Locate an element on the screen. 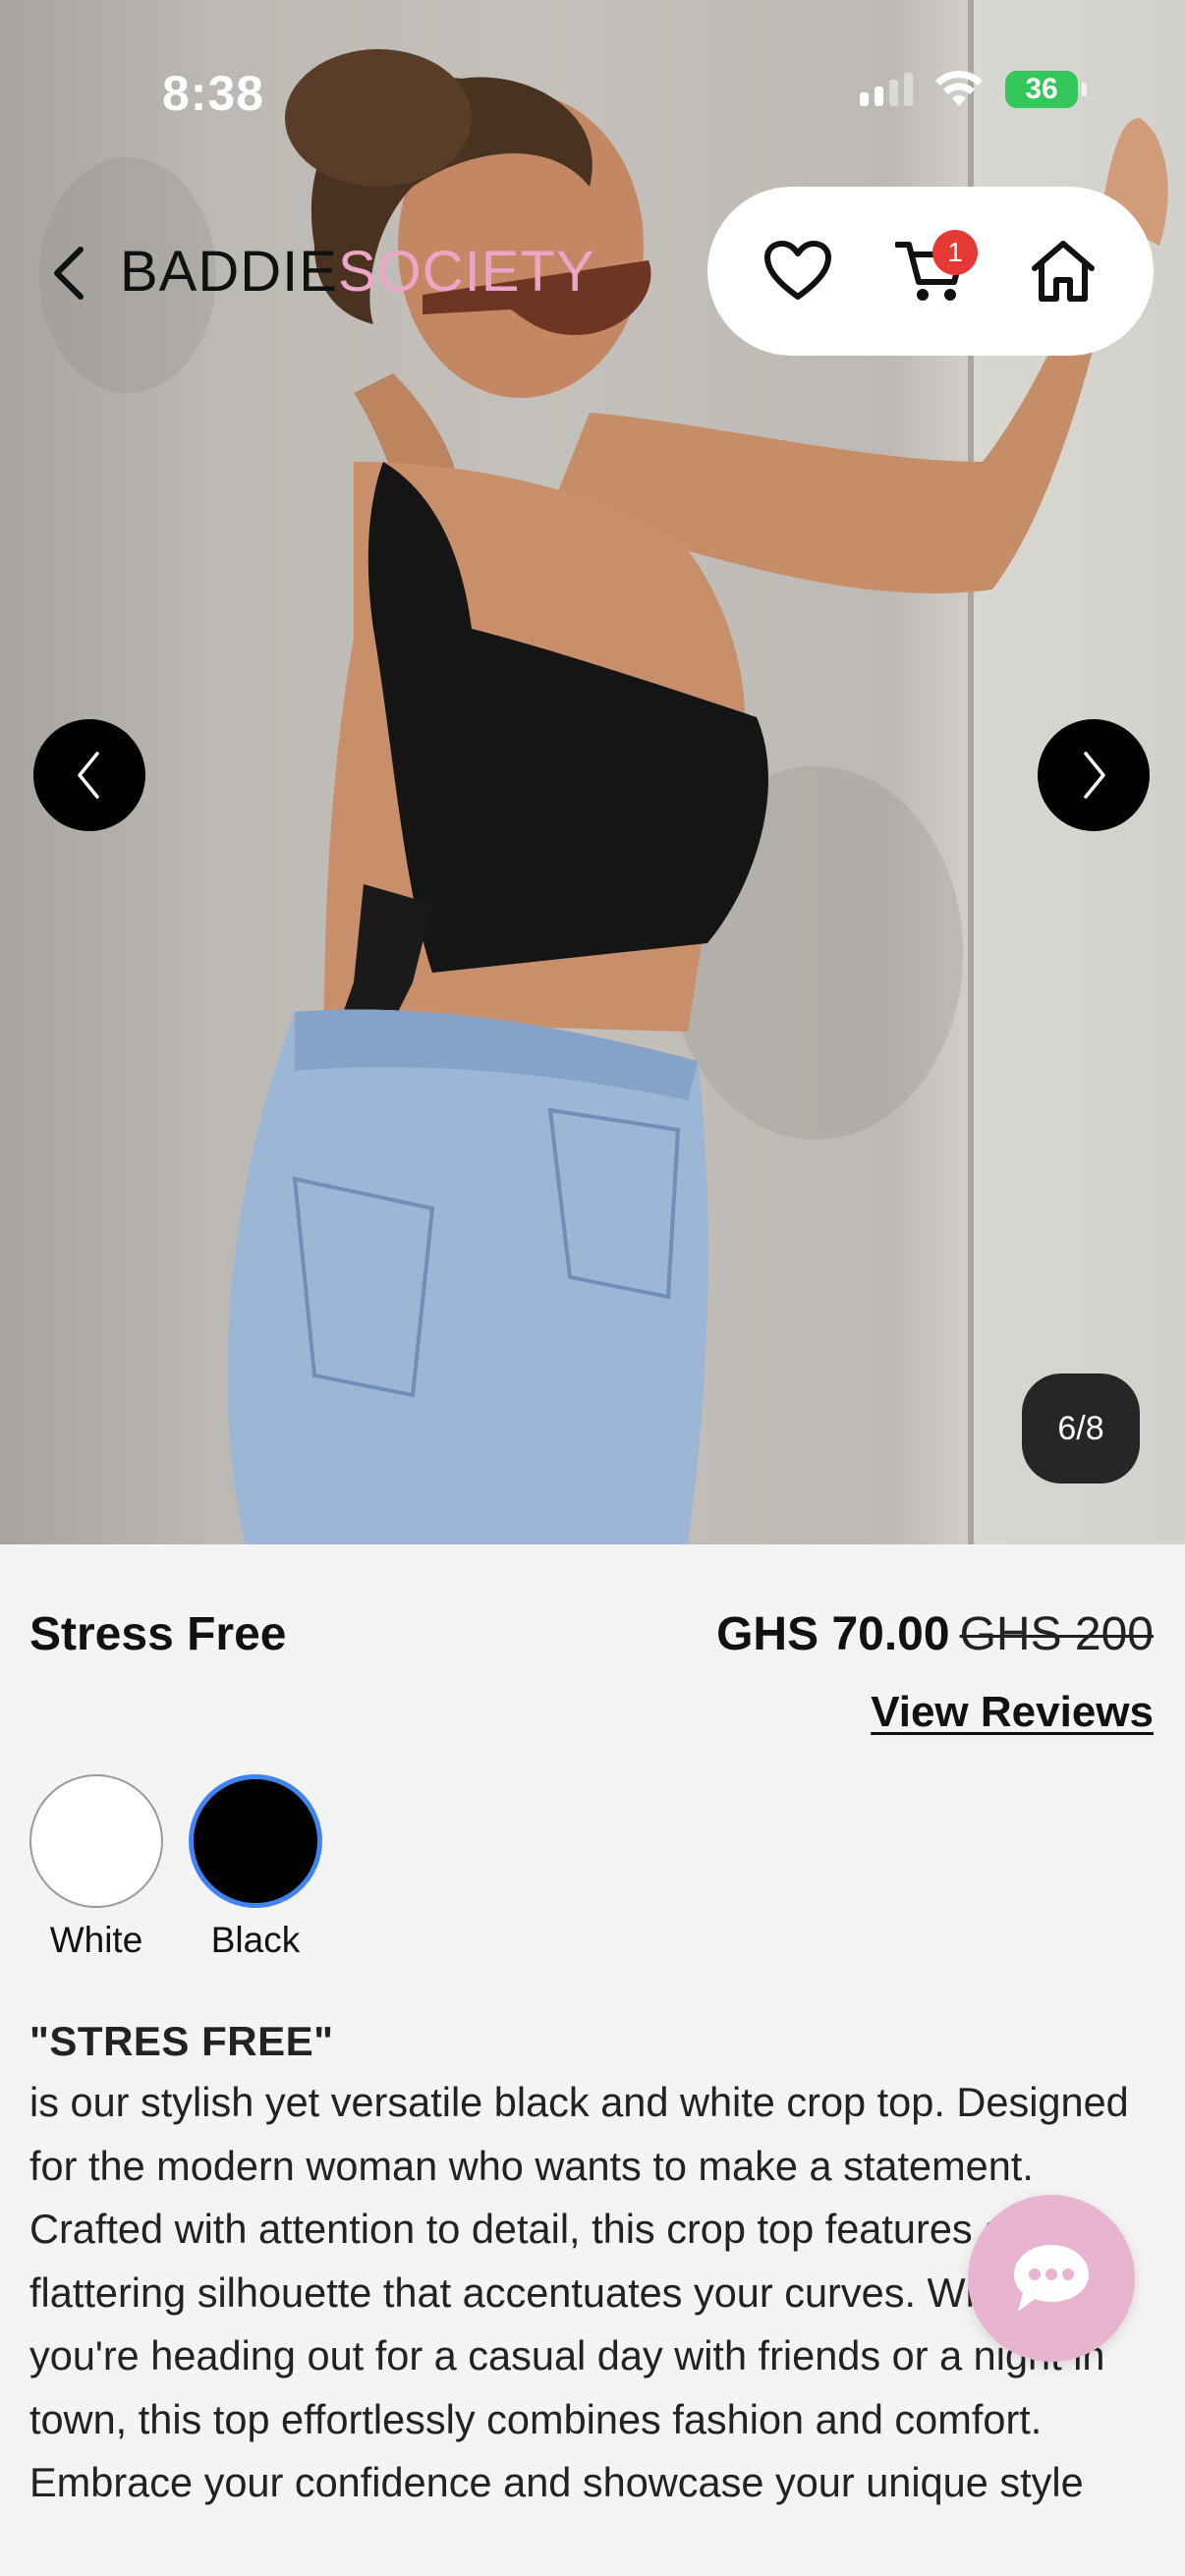  chat-icon is located at coordinates (1052, 2278).